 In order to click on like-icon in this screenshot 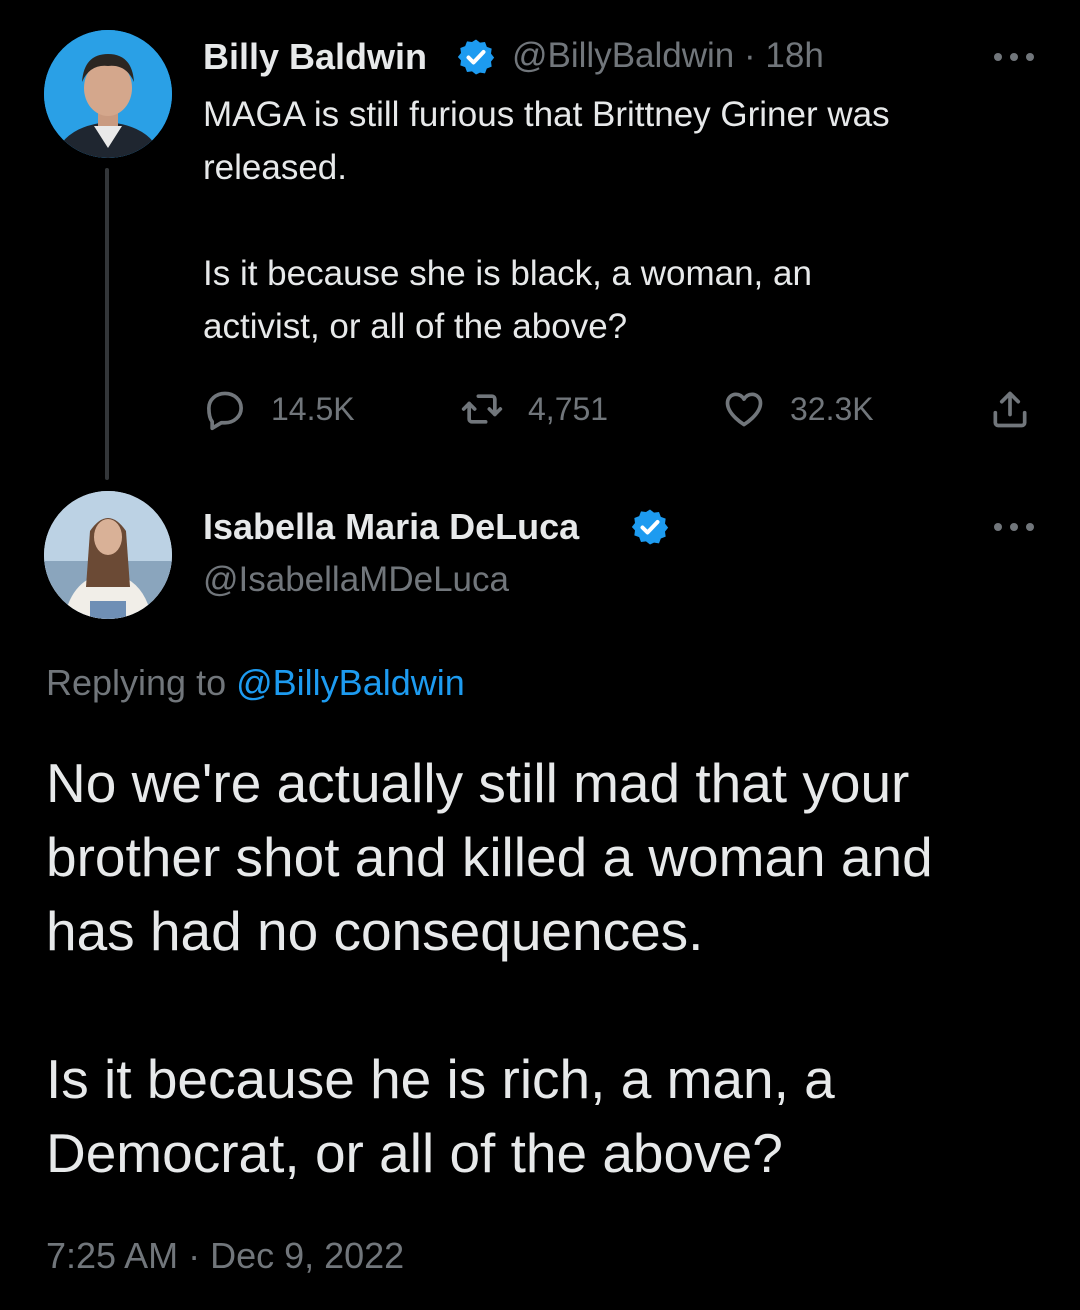, I will do `click(744, 409)`.